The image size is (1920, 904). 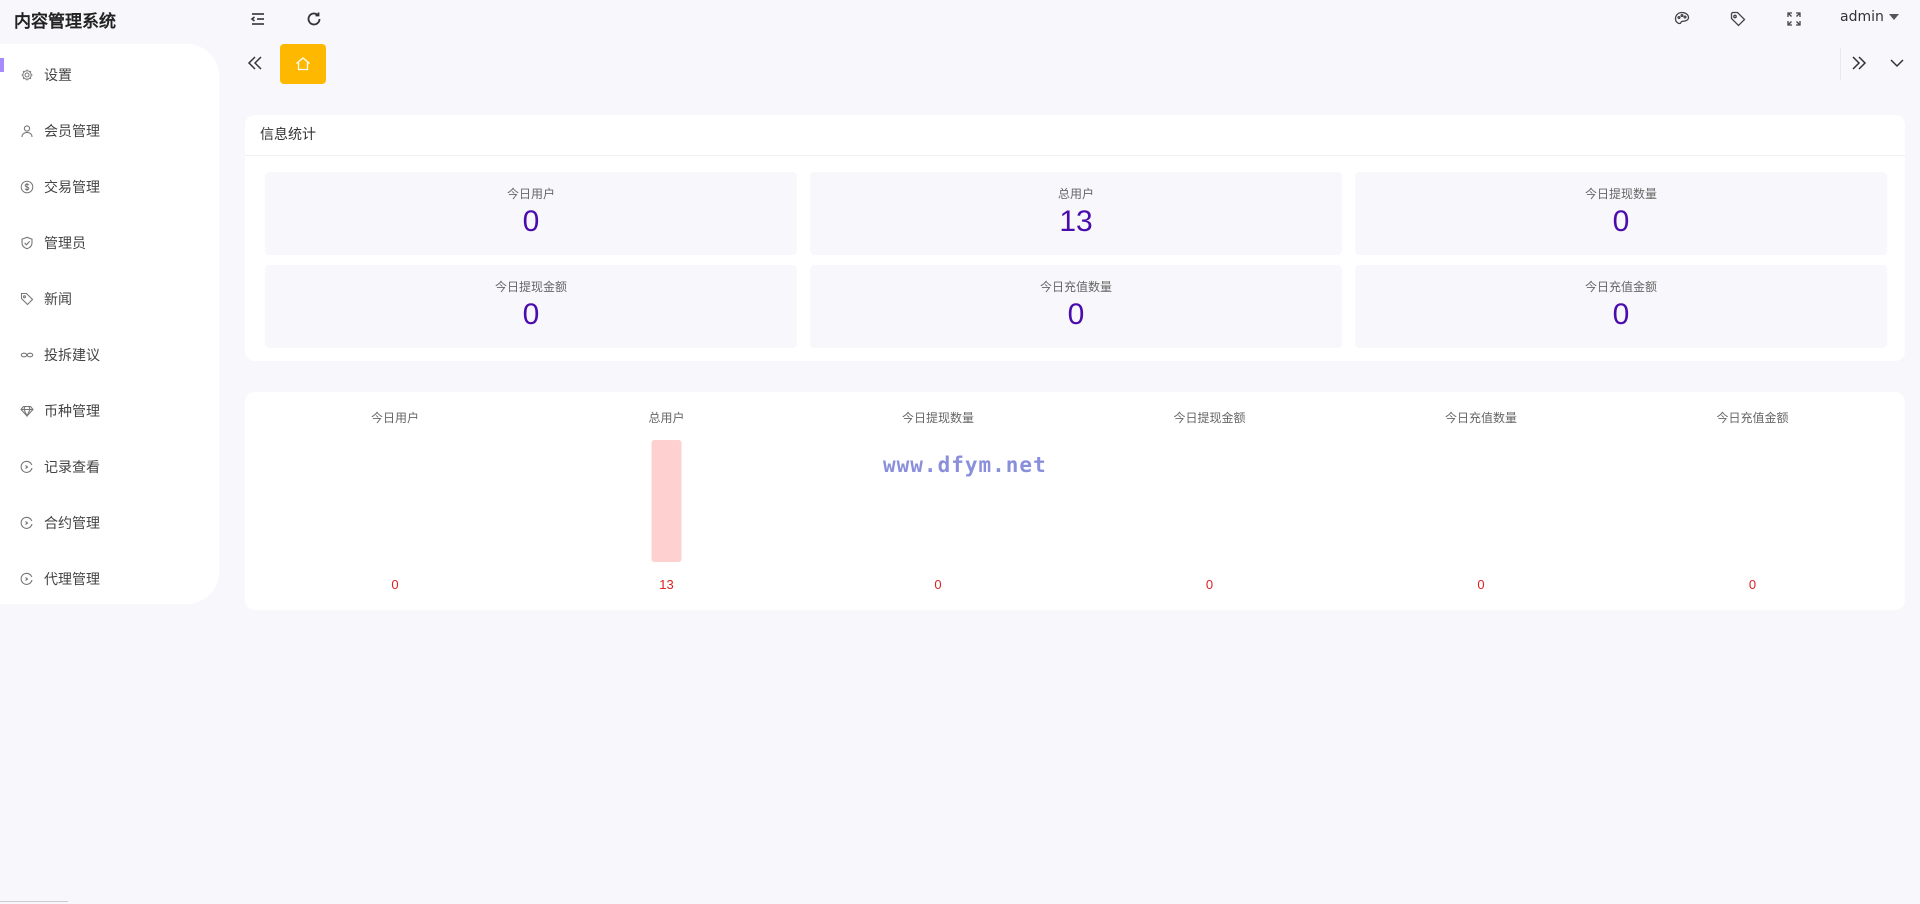 What do you see at coordinates (1840, 64) in the screenshot?
I see `tab-divider` at bounding box center [1840, 64].